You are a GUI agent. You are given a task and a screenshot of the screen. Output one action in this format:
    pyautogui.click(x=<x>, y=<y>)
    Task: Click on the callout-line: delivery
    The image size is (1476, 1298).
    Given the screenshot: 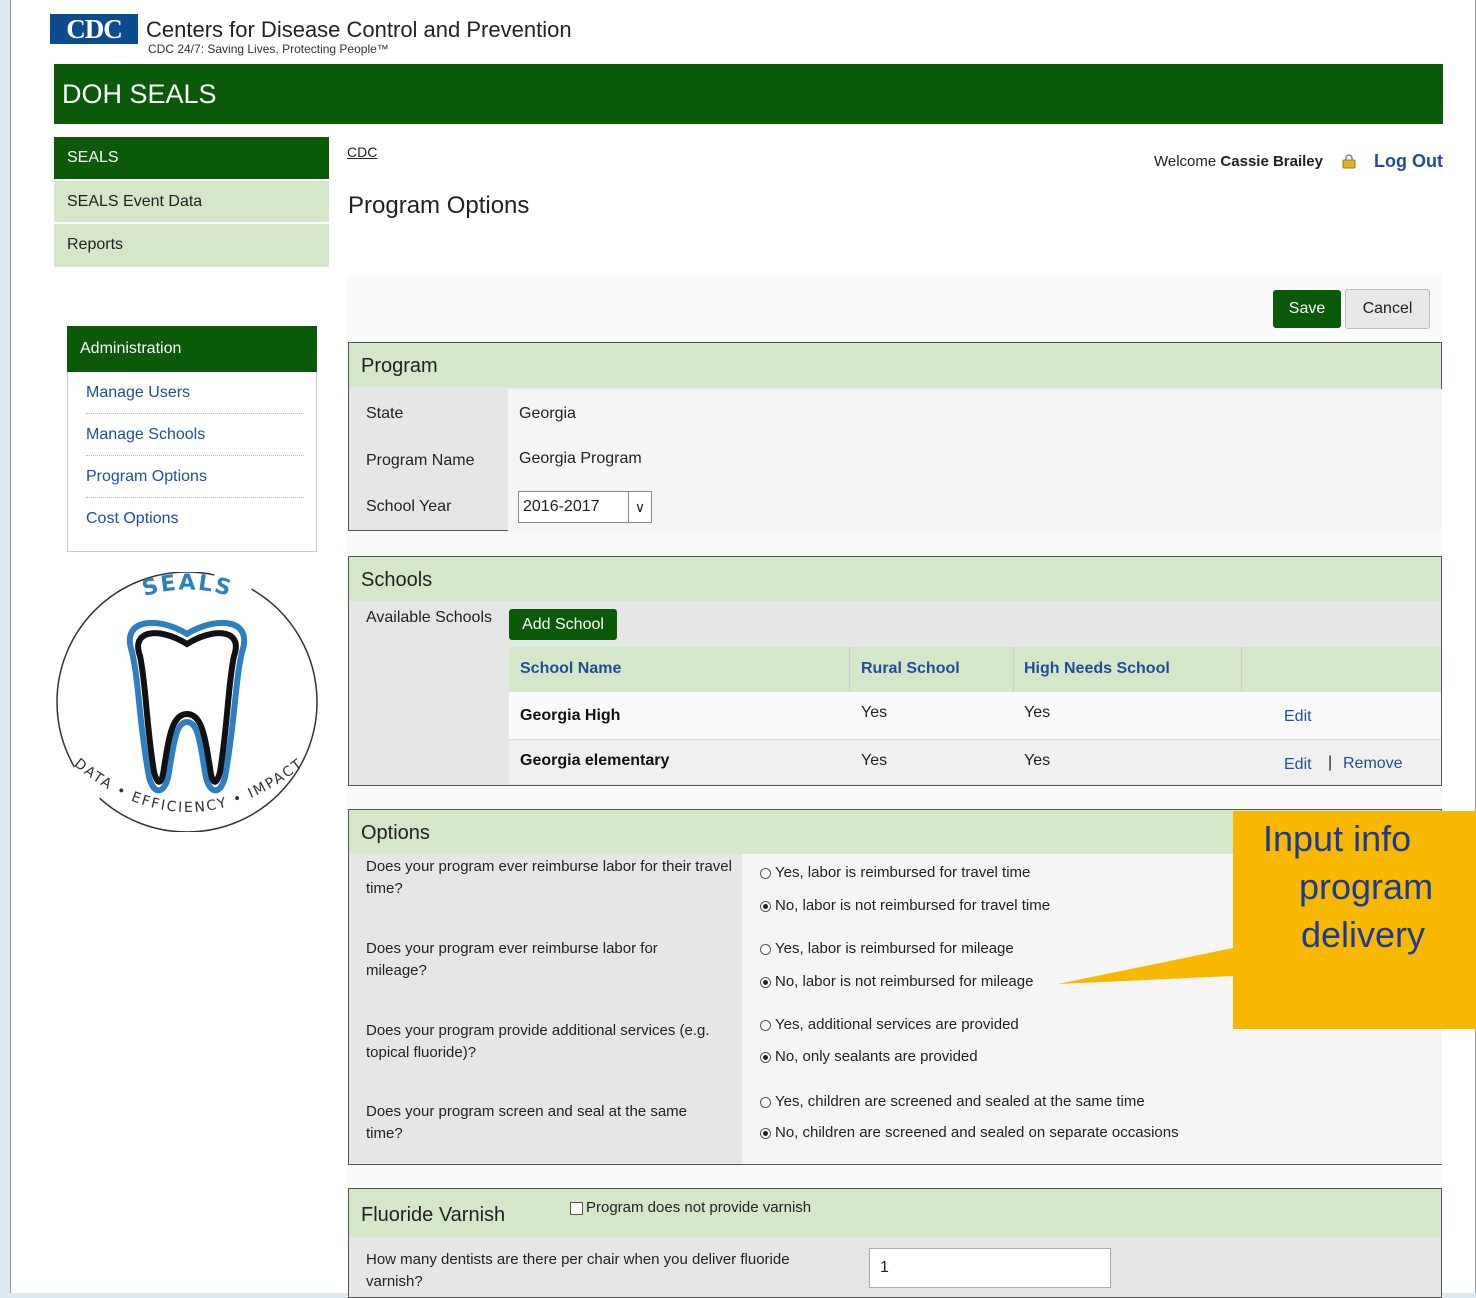 What is the action you would take?
    pyautogui.click(x=1363, y=934)
    